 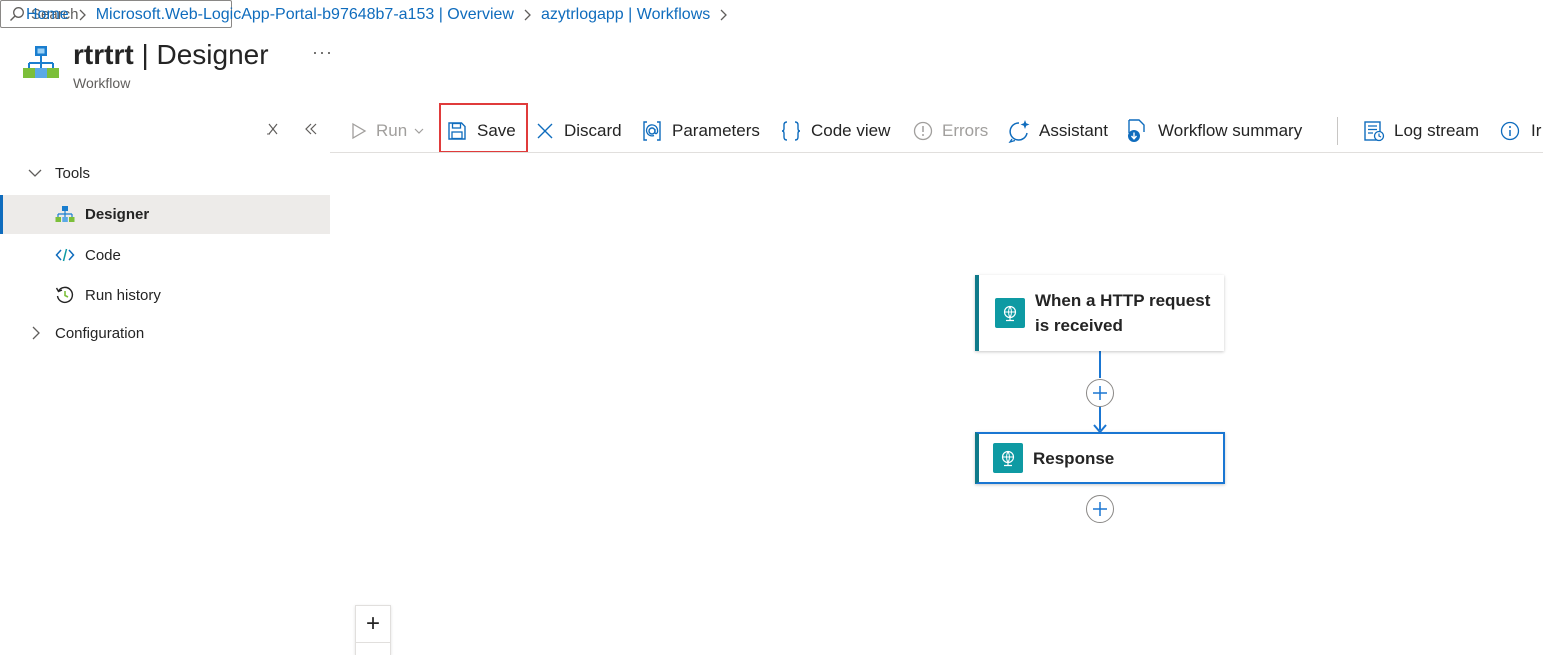 I want to click on collapse-sidebar-button, so click(x=311, y=129).